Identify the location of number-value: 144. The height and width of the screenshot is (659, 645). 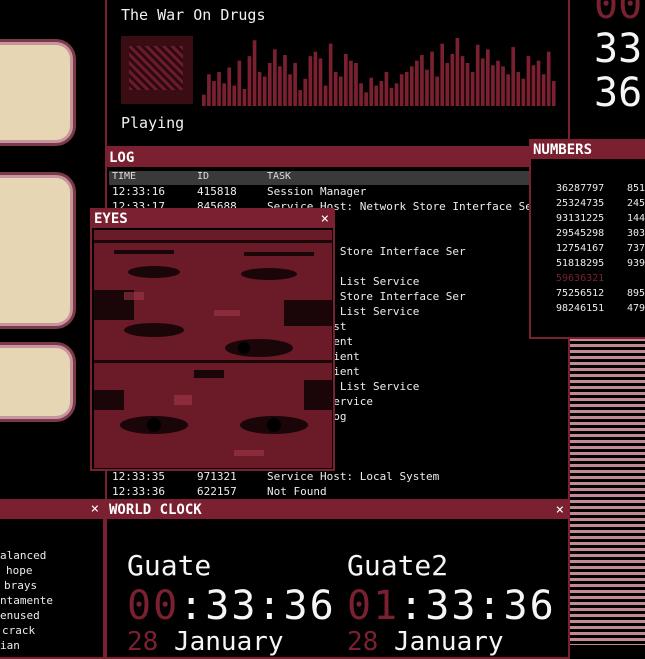
(636, 218).